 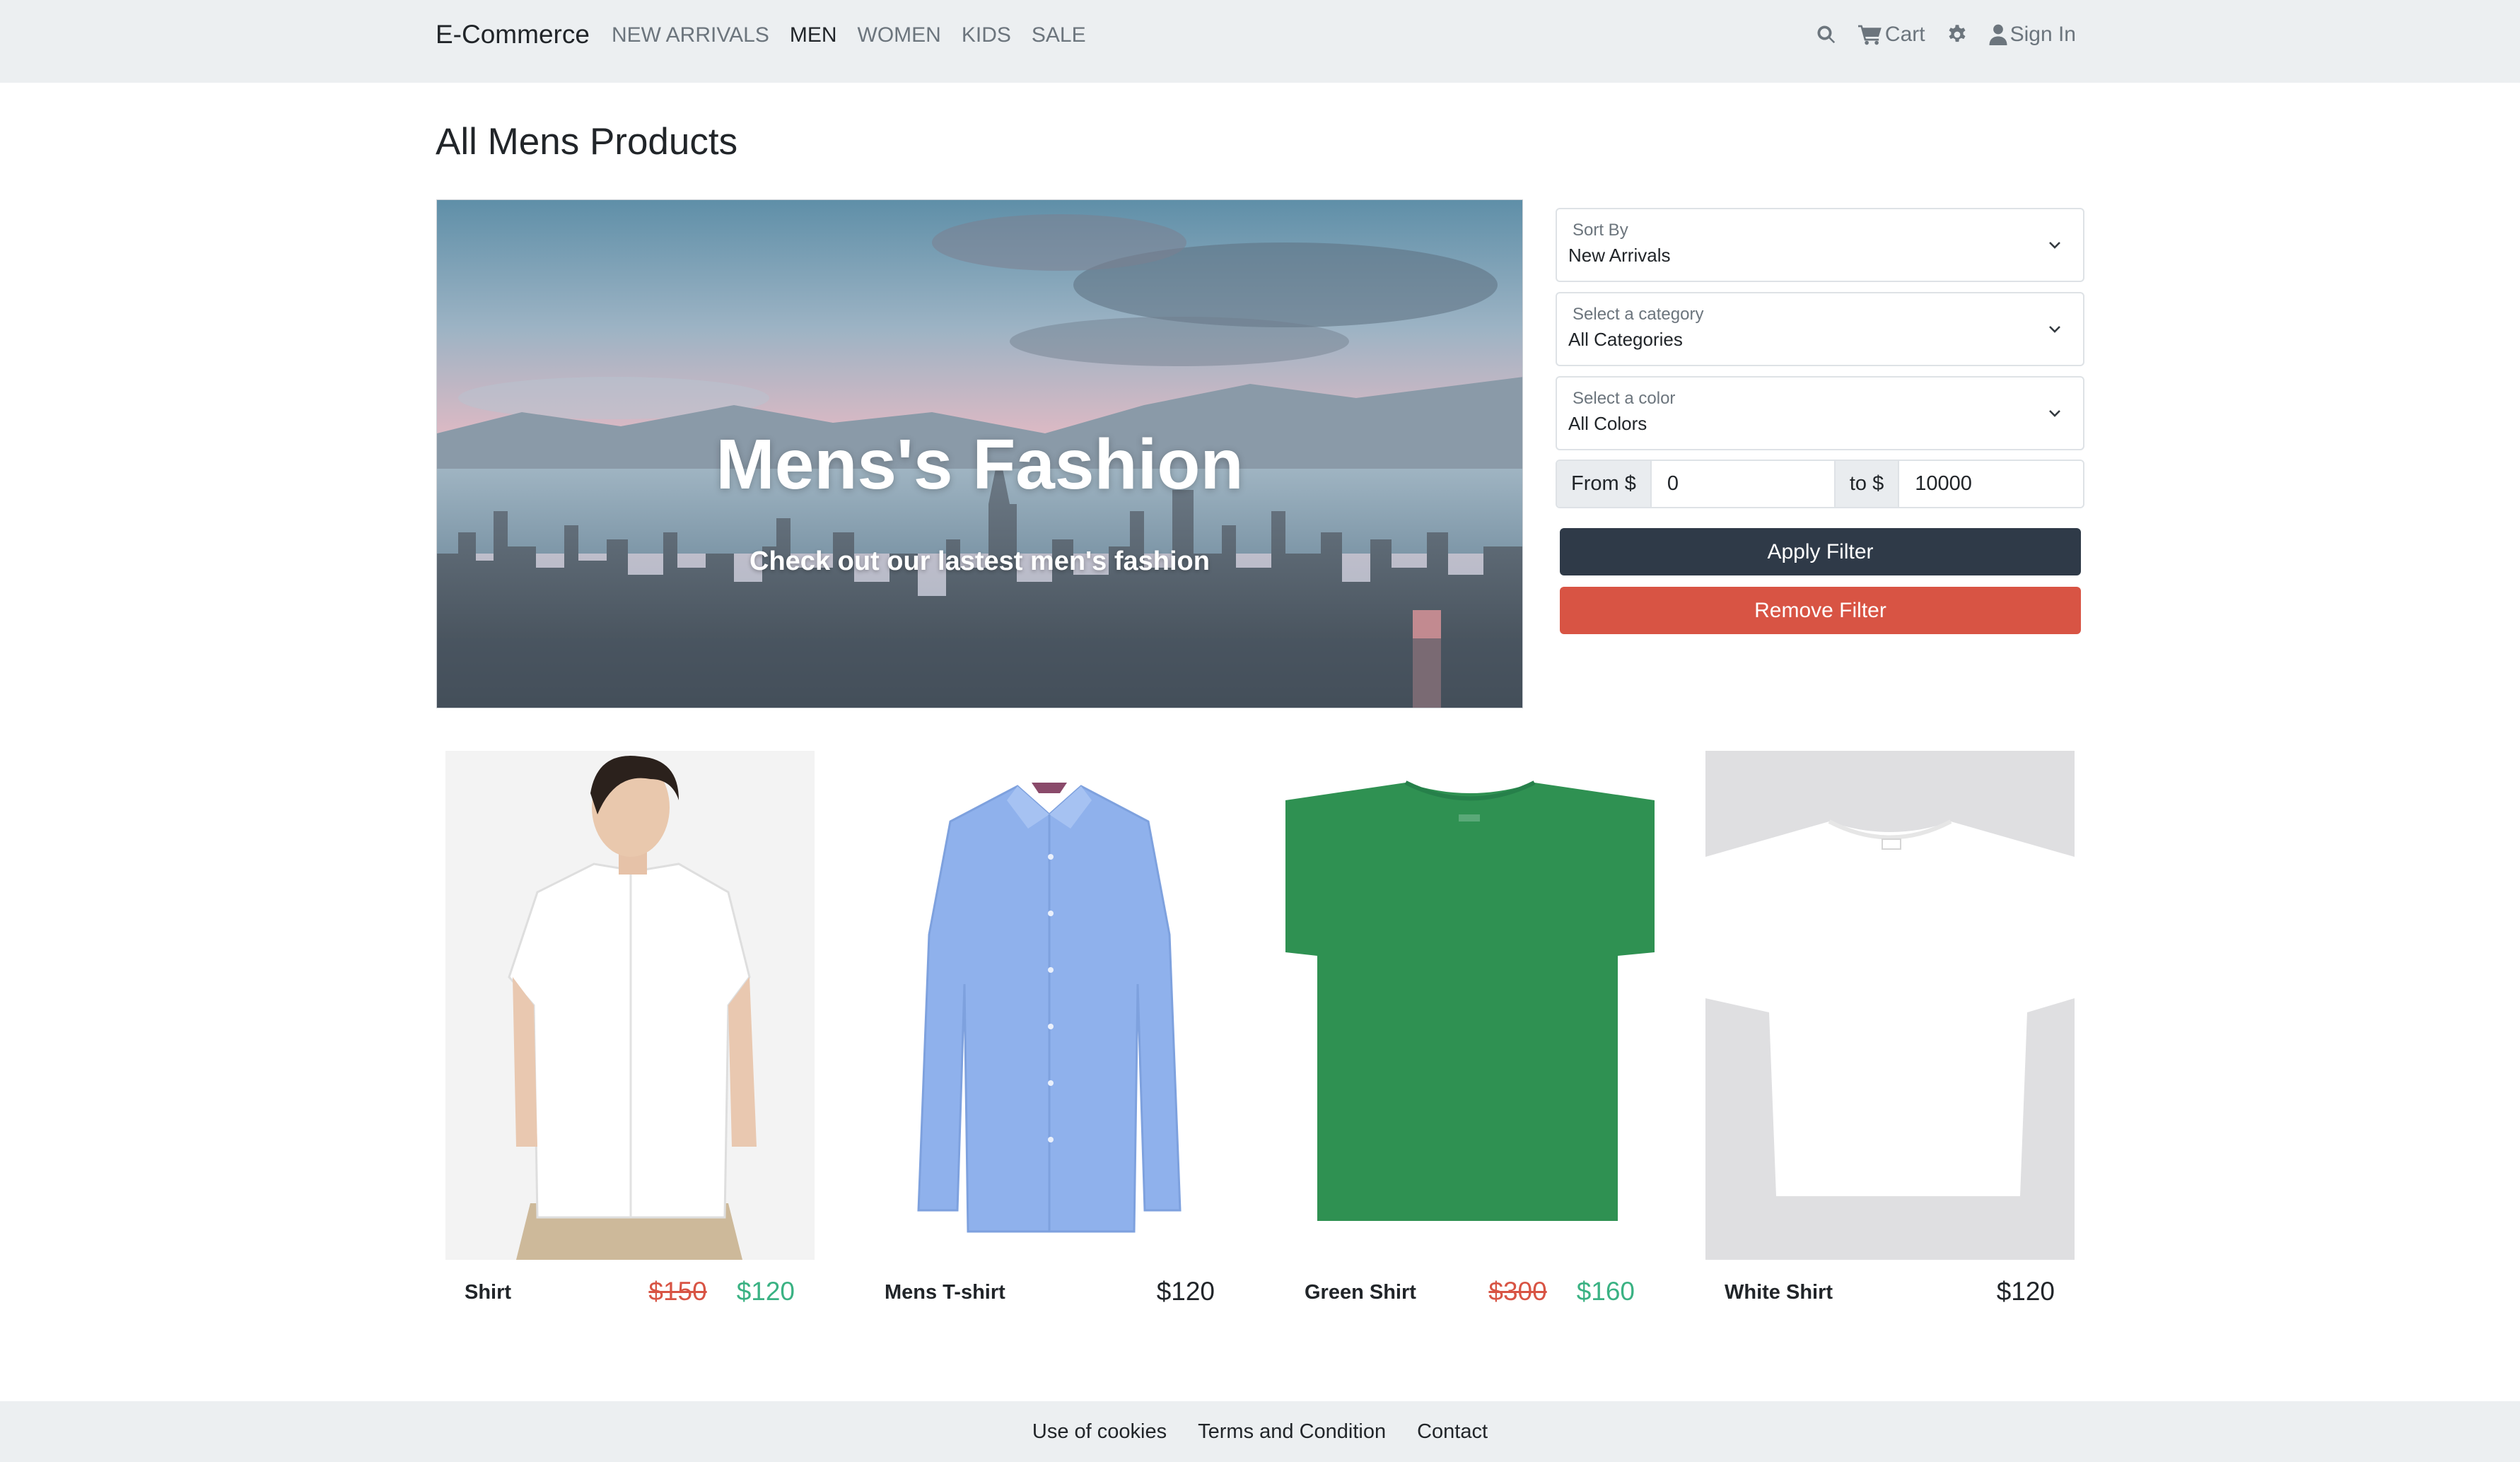 I want to click on nav-link-new-arrivals: NEW ARRIVALS, so click(x=691, y=35).